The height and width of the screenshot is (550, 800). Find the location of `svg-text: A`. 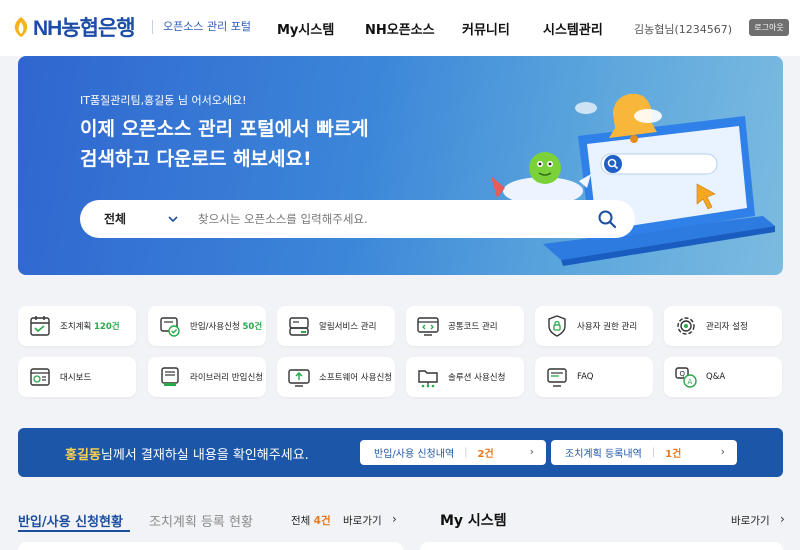

svg-text: A is located at coordinates (690, 382).